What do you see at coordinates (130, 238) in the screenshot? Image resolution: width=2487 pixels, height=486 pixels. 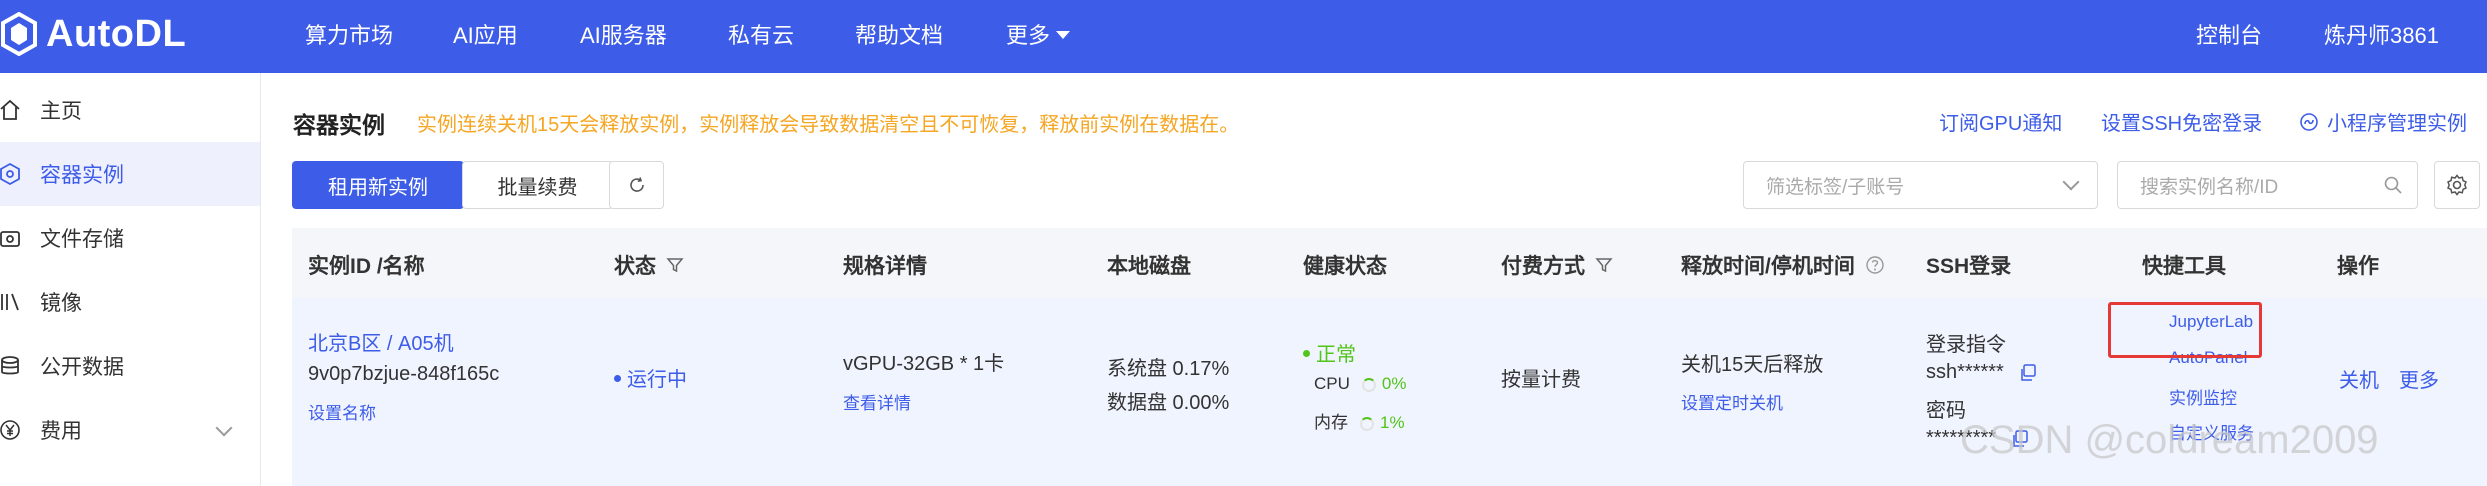 I see `sidebar-item-file-storage: 文件存储` at bounding box center [130, 238].